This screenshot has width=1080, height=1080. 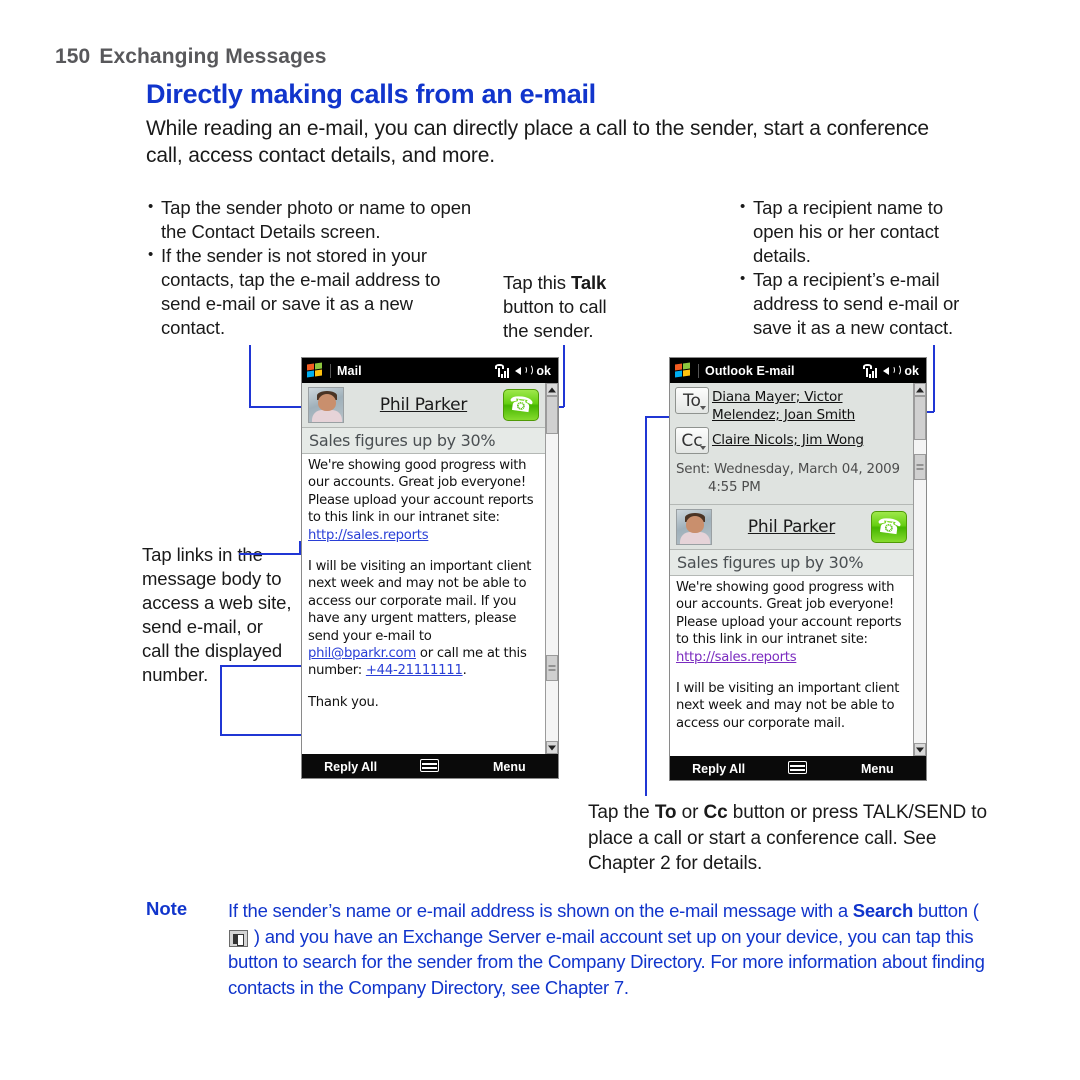 What do you see at coordinates (423, 441) in the screenshot?
I see `left-subject: Sales figures up by 30%` at bounding box center [423, 441].